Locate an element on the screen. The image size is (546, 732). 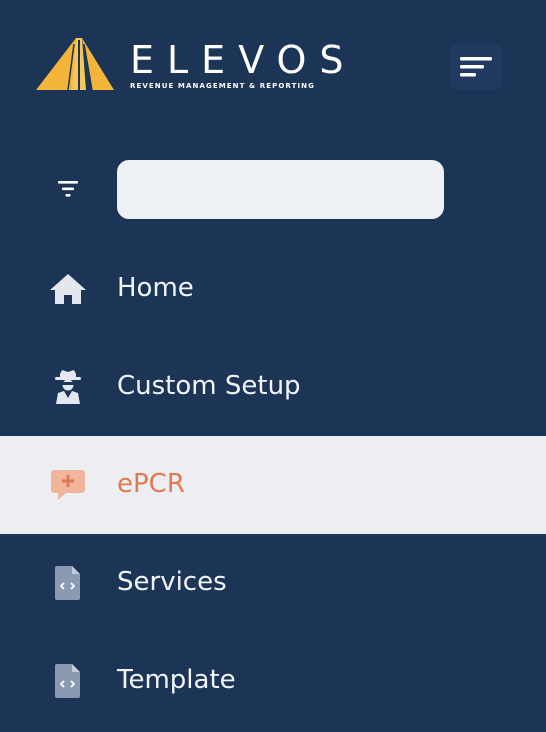
sort-lines-icon is located at coordinates (476, 67).